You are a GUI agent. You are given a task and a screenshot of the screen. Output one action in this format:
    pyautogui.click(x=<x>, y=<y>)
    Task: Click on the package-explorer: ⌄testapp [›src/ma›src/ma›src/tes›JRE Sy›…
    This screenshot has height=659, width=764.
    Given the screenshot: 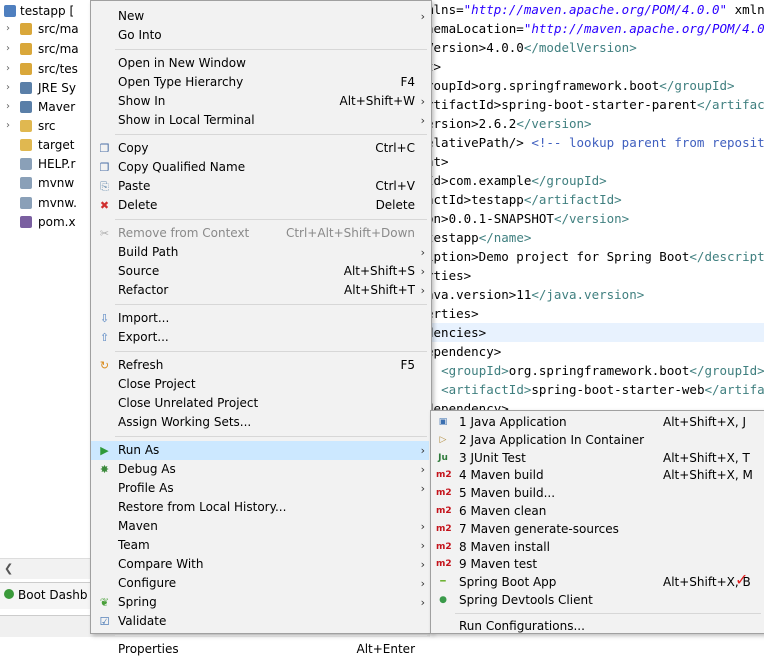 What is the action you would take?
    pyautogui.click(x=50, y=292)
    